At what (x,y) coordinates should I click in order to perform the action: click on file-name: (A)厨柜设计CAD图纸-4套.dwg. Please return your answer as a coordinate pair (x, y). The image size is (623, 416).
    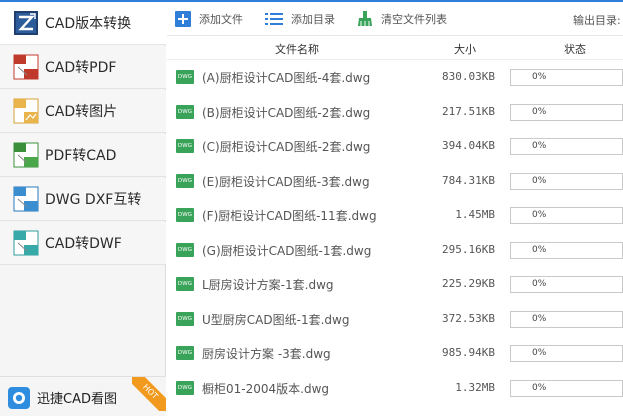
    Looking at the image, I should click on (286, 78).